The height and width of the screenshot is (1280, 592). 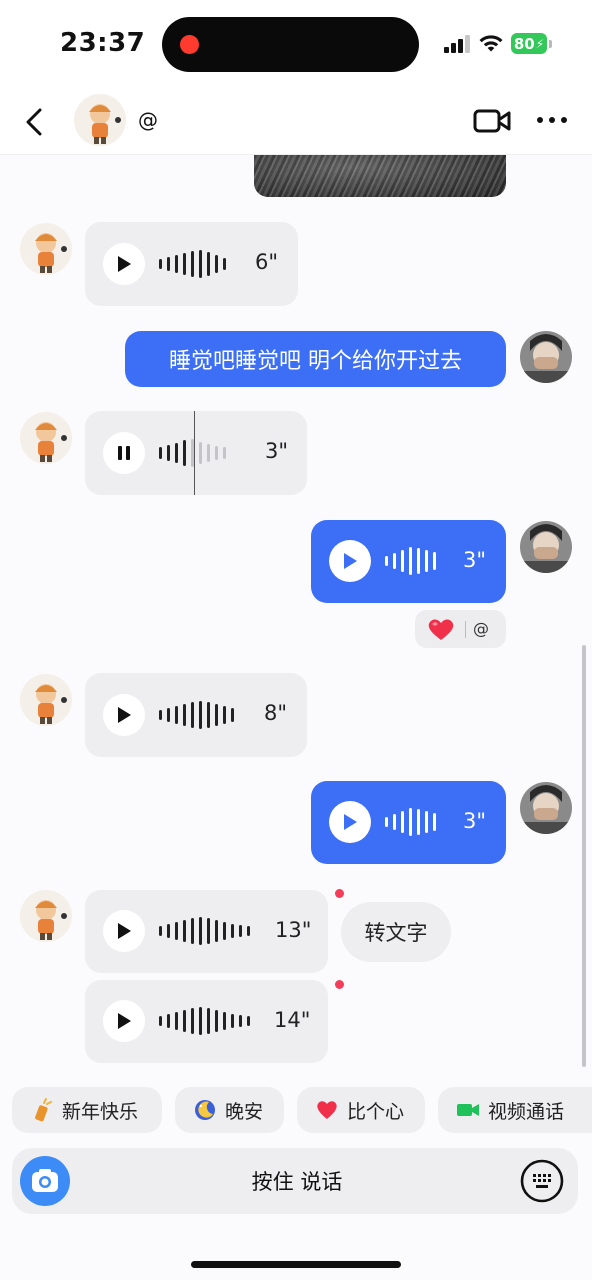 What do you see at coordinates (267, 262) in the screenshot?
I see `voice-duration: 6"` at bounding box center [267, 262].